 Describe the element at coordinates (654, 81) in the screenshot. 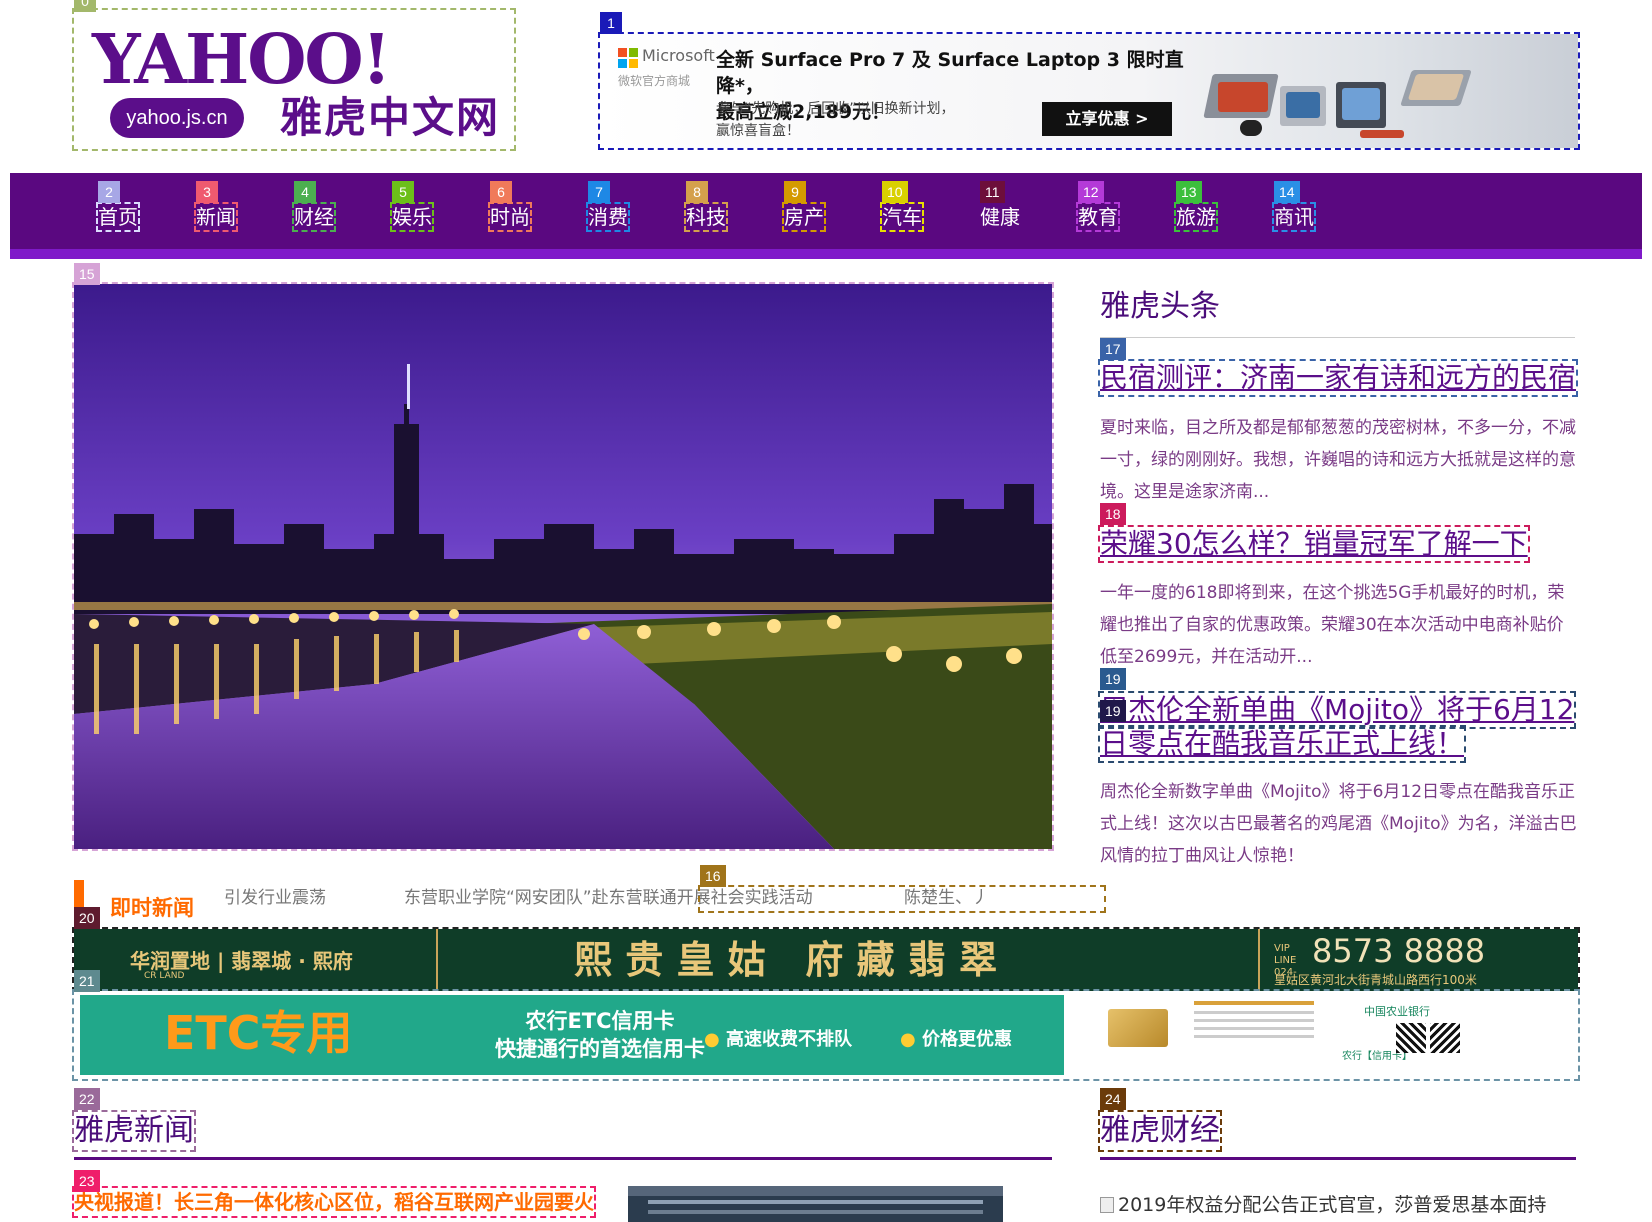

I see `ad-store: 微软官方商城` at that location.